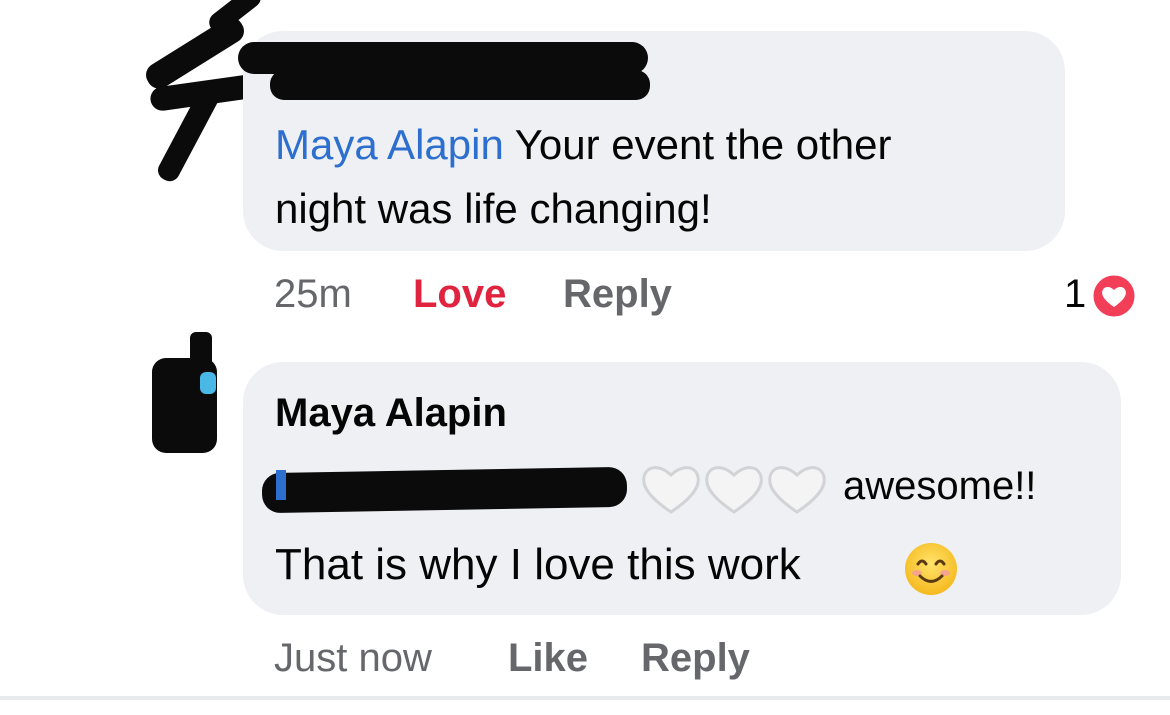 The height and width of the screenshot is (715, 1170). What do you see at coordinates (703, 144) in the screenshot?
I see `comment-text-line1: Your event the other` at bounding box center [703, 144].